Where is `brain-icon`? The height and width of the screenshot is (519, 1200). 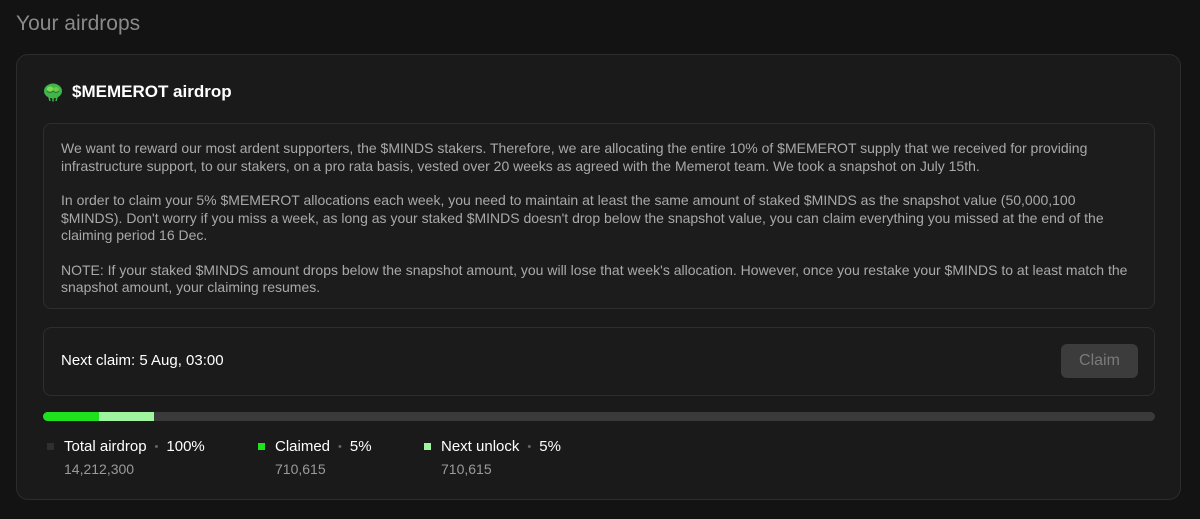 brain-icon is located at coordinates (53, 92).